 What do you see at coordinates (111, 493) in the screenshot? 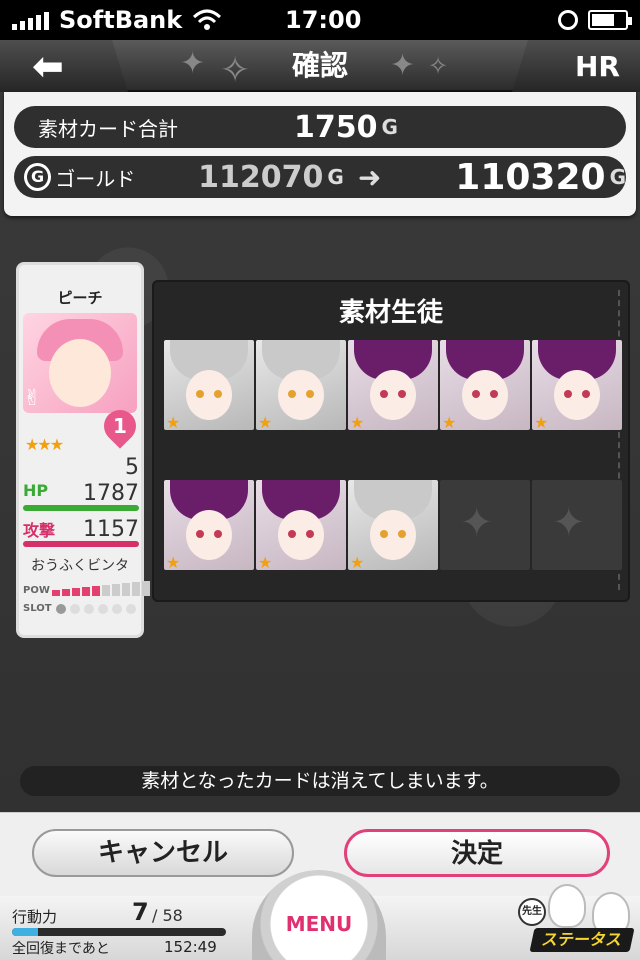
I see `hp-value: 1787` at bounding box center [111, 493].